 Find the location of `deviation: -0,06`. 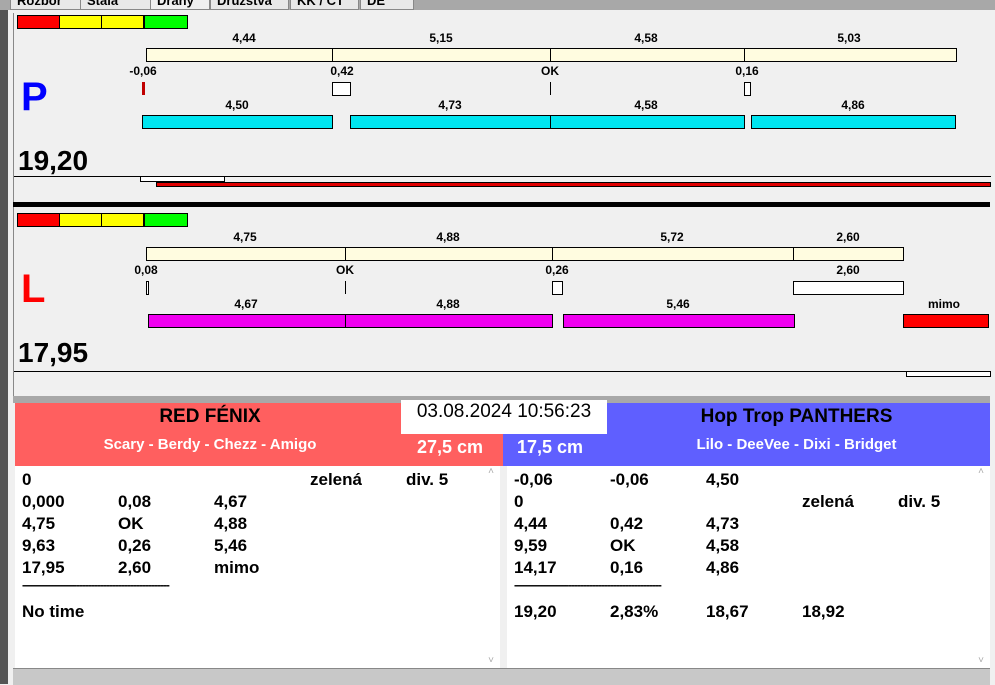

deviation: -0,06 is located at coordinates (143, 71).